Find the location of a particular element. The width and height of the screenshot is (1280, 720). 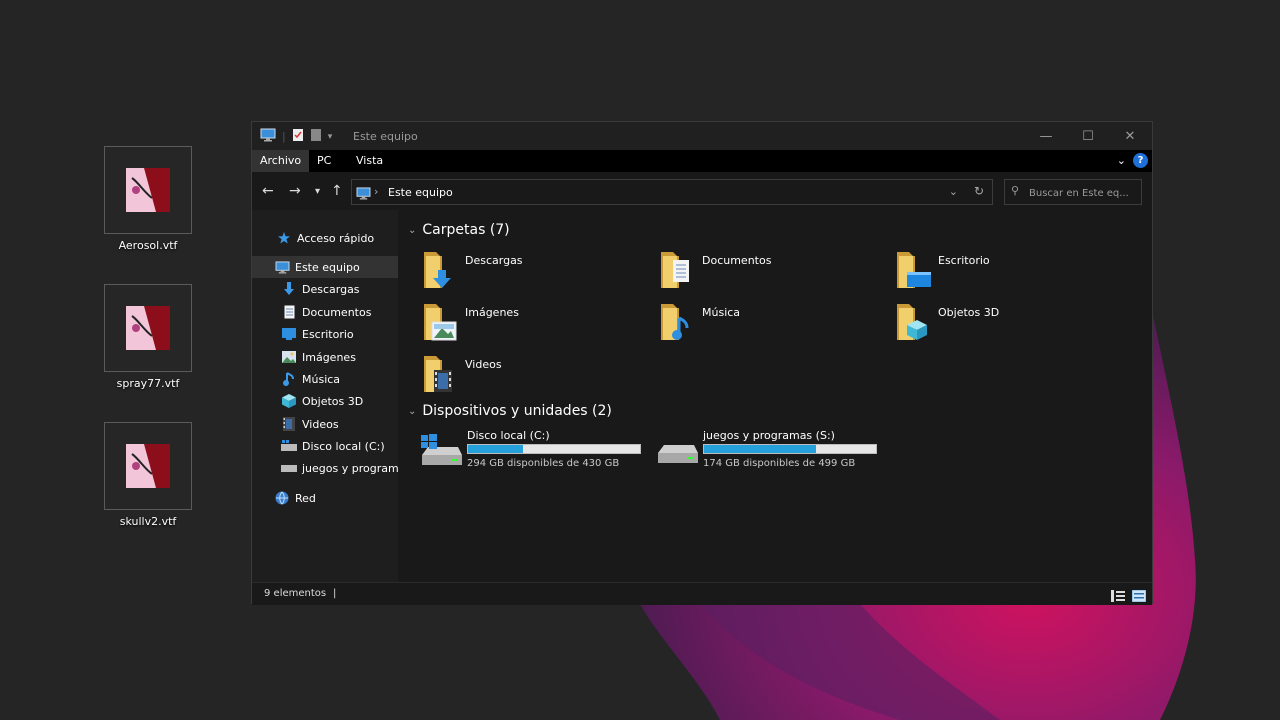

address-dropdown-button: ⌄ is located at coordinates (953, 191).